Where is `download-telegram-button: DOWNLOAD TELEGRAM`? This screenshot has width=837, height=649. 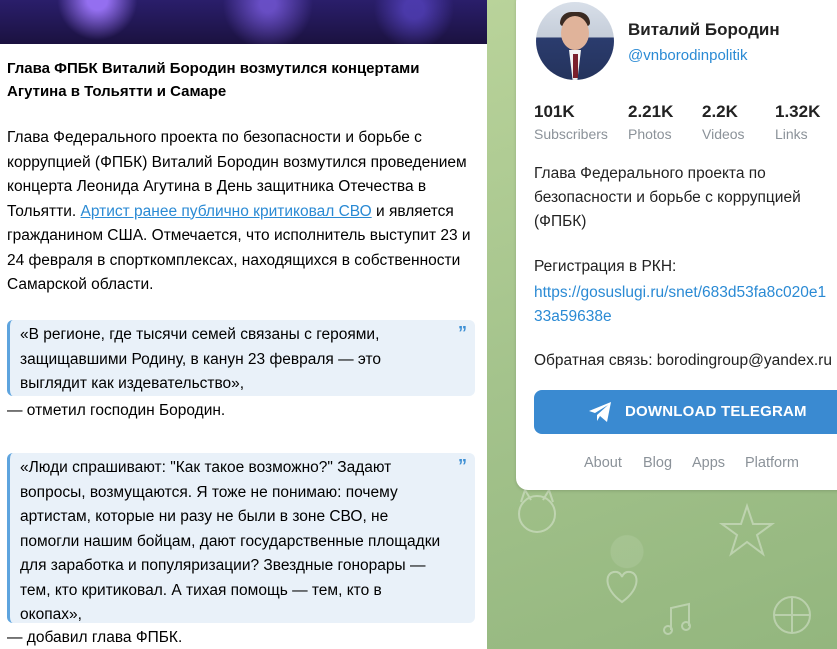
download-telegram-button: DOWNLOAD TELEGRAM is located at coordinates (685, 412).